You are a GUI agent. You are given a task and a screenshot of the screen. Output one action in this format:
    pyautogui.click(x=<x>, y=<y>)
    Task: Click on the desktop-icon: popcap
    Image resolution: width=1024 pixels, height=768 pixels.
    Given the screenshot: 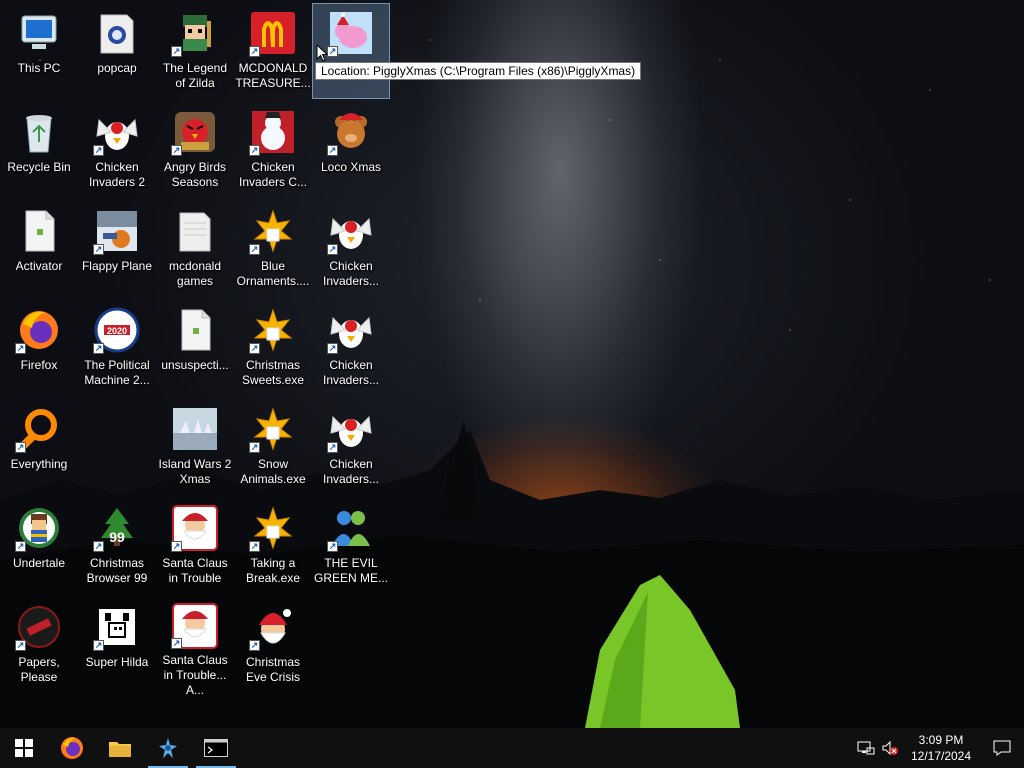 What is the action you would take?
    pyautogui.click(x=117, y=51)
    